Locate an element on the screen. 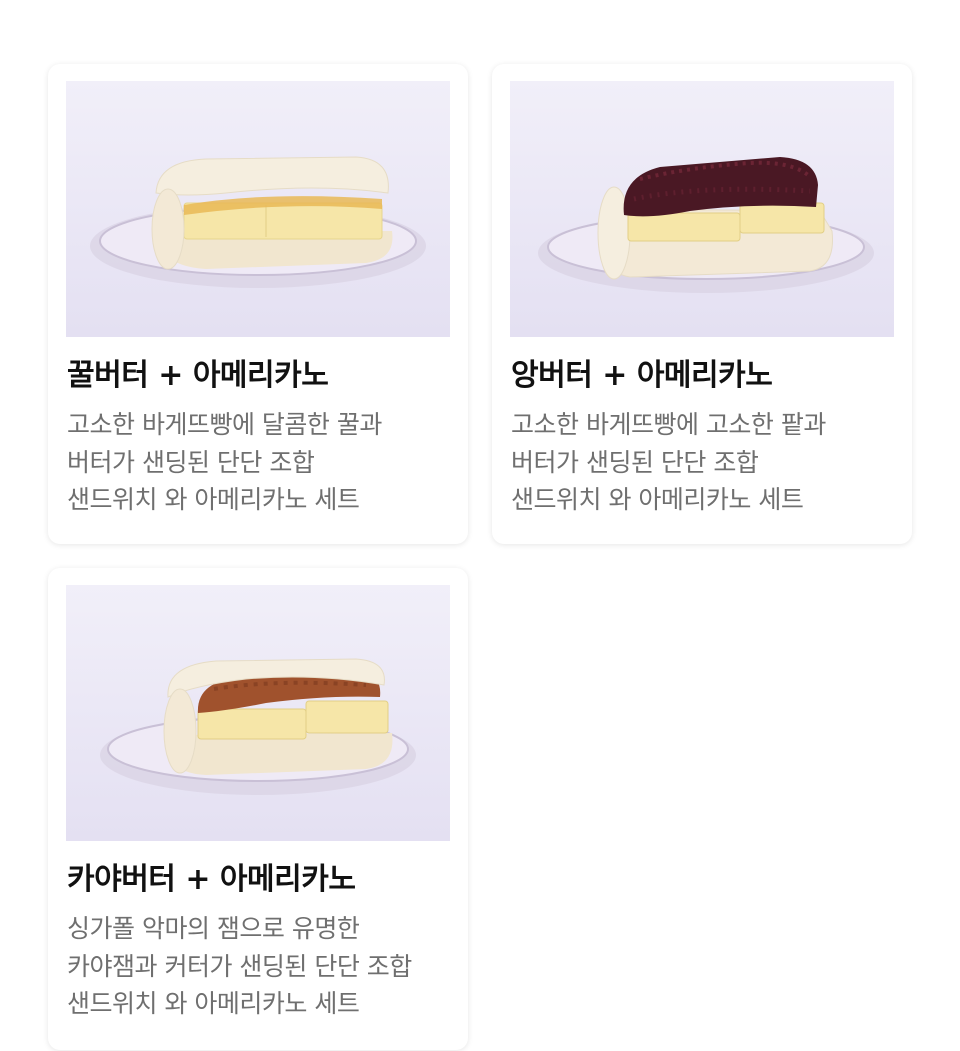 This screenshot has height=1051, width=960. product-title: 앙버터 + 아메리카노 is located at coordinates (642, 375).